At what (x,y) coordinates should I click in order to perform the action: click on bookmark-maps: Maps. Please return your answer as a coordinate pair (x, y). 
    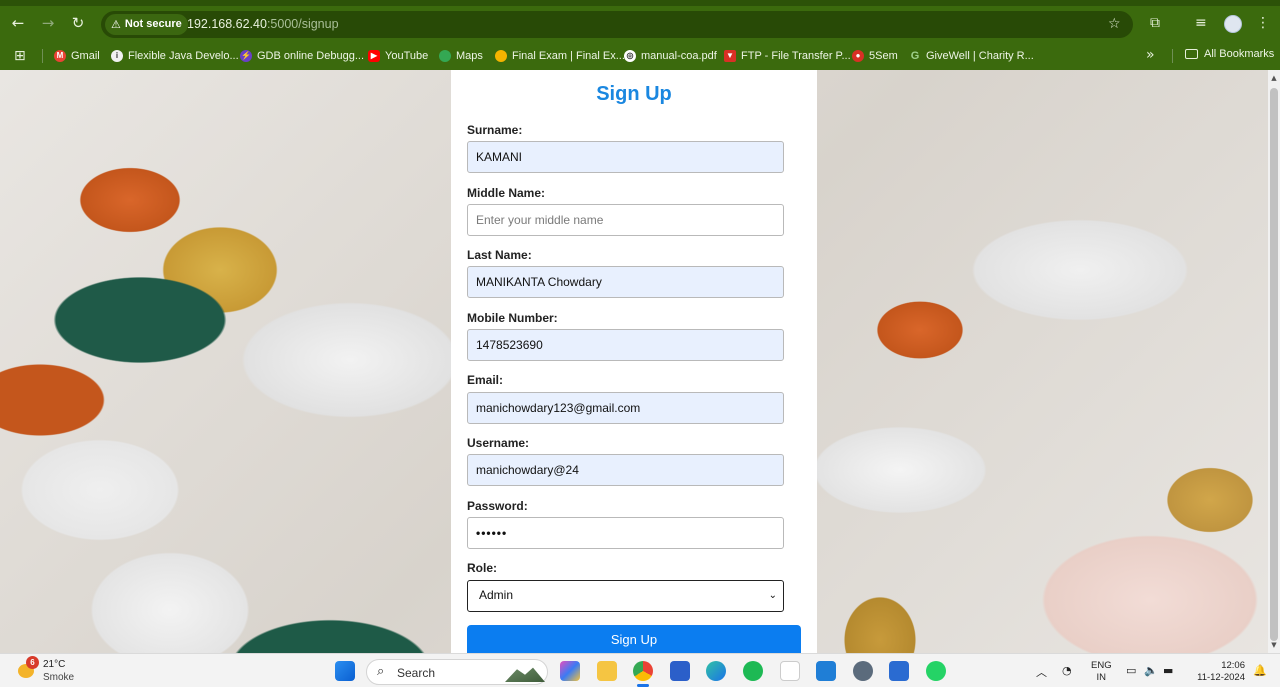
    Looking at the image, I should click on (461, 56).